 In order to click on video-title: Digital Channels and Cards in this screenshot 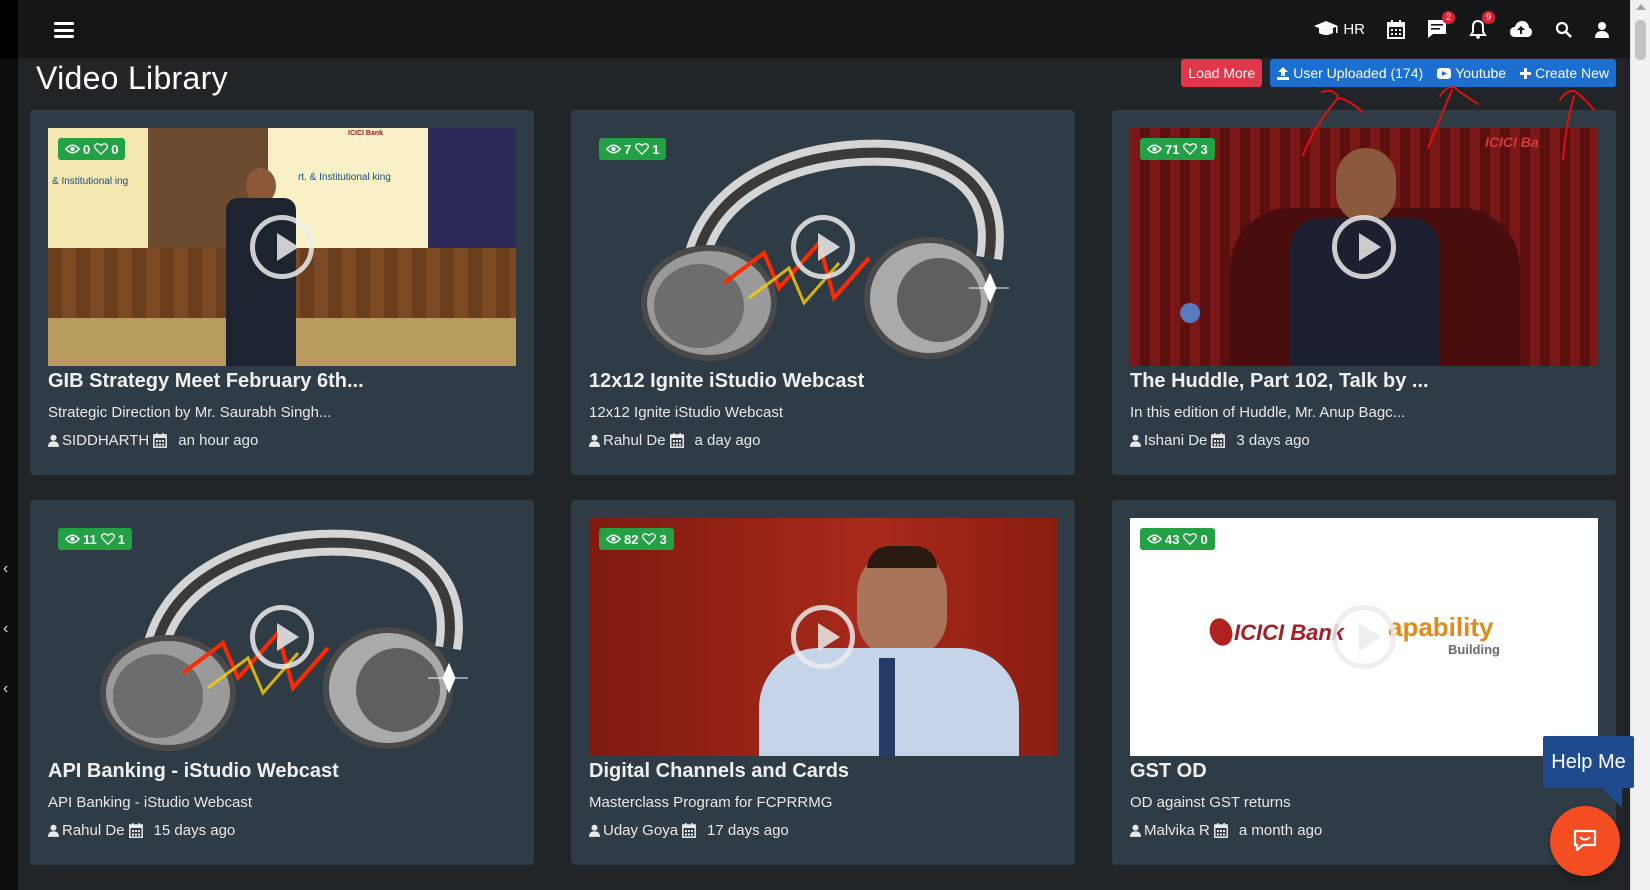, I will do `click(719, 771)`.